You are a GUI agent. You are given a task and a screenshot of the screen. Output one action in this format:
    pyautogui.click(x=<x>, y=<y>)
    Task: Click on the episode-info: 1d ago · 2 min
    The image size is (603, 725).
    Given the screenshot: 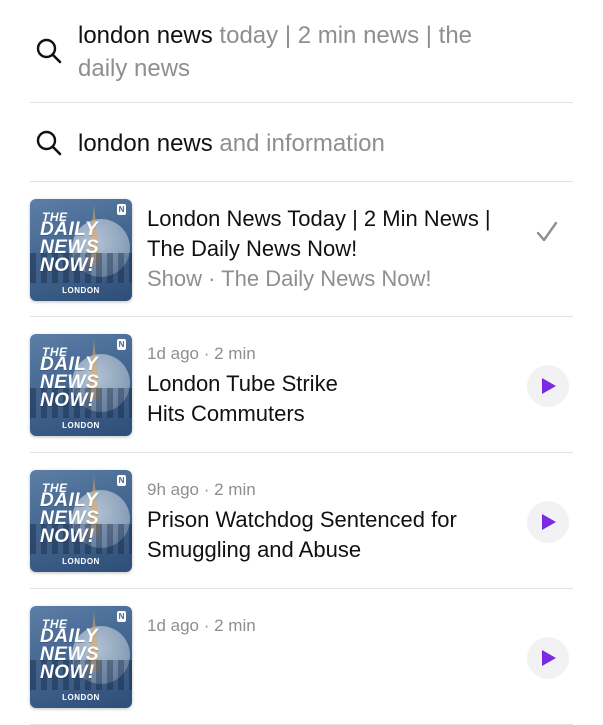 What is the action you would take?
    pyautogui.click(x=325, y=628)
    